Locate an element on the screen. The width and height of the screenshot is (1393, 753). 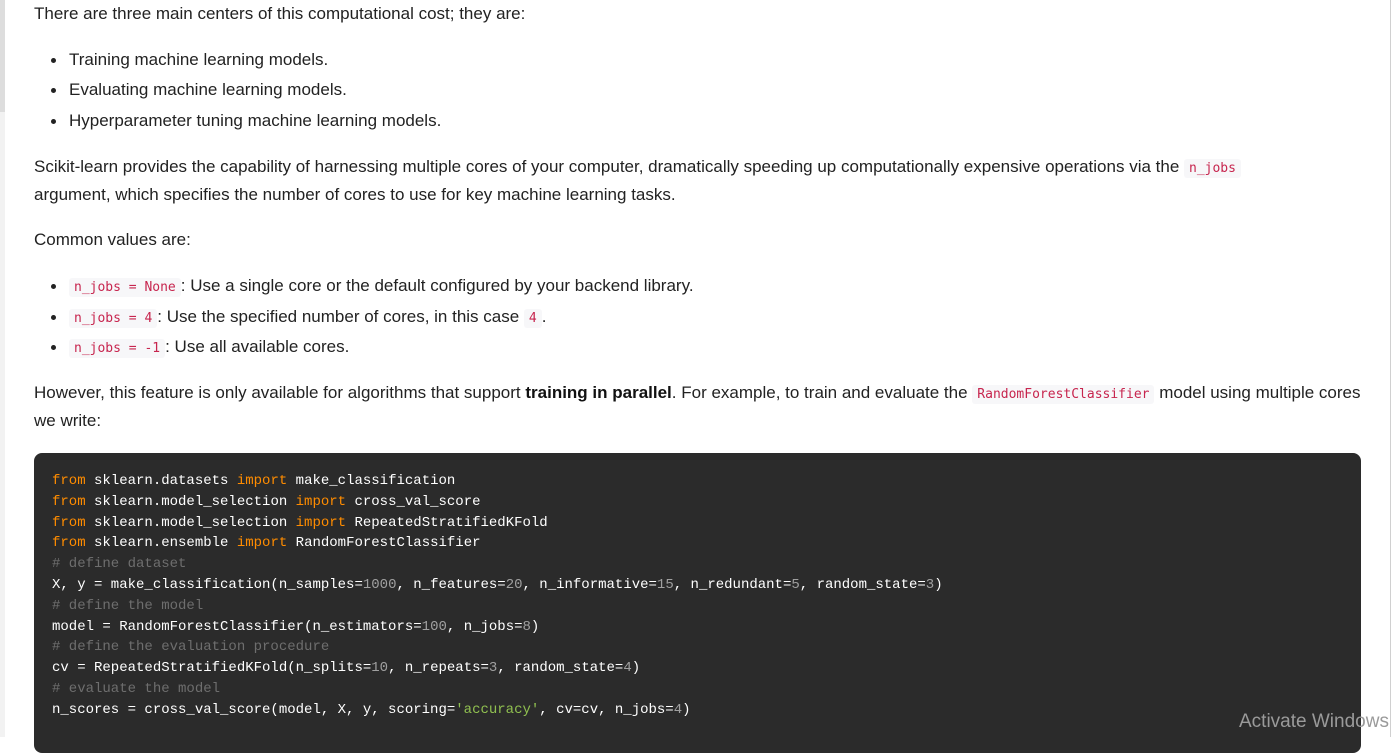
windows-activation-watermark: Activate Windows is located at coordinates (1314, 721).